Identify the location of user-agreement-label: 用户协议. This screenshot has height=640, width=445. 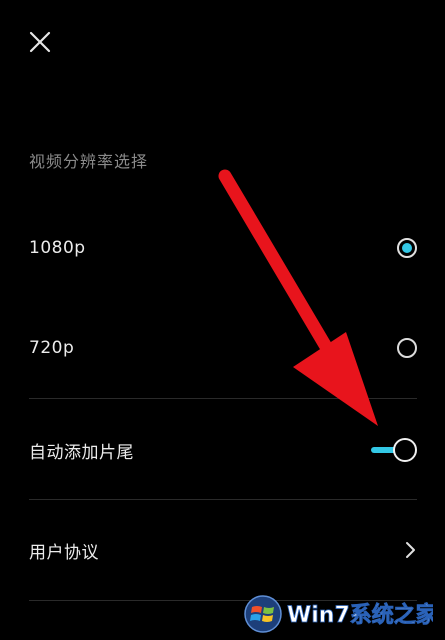
(64, 552).